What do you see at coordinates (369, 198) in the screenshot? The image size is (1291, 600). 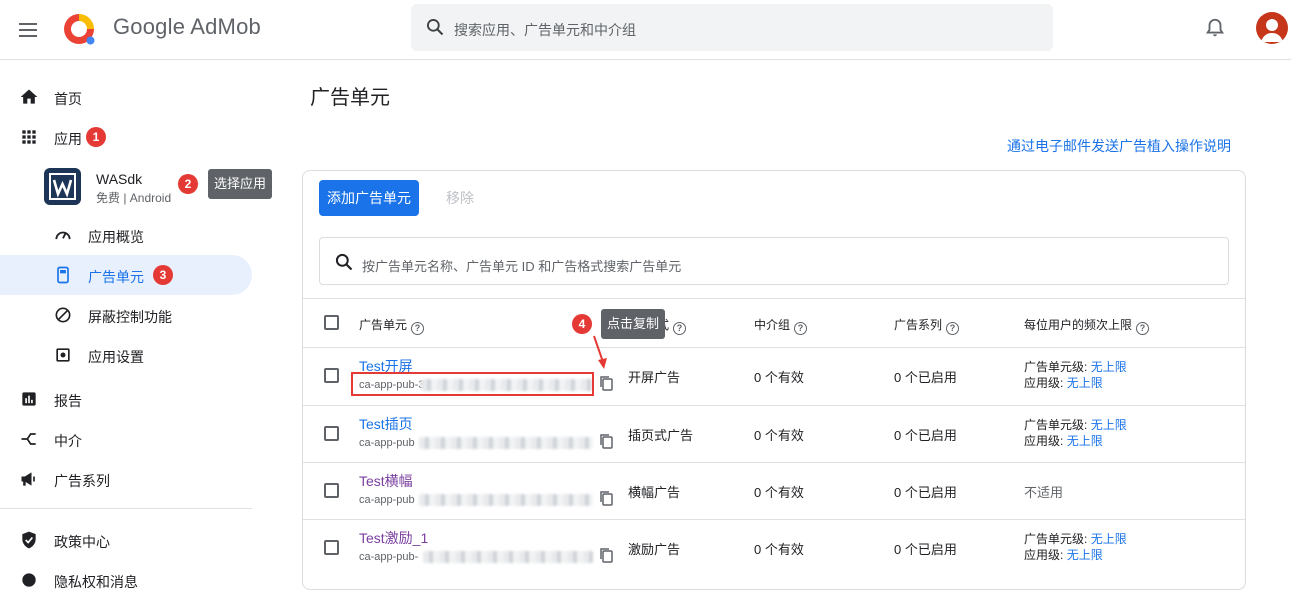 I see `add-ad-unit-button: 添加广告单元` at bounding box center [369, 198].